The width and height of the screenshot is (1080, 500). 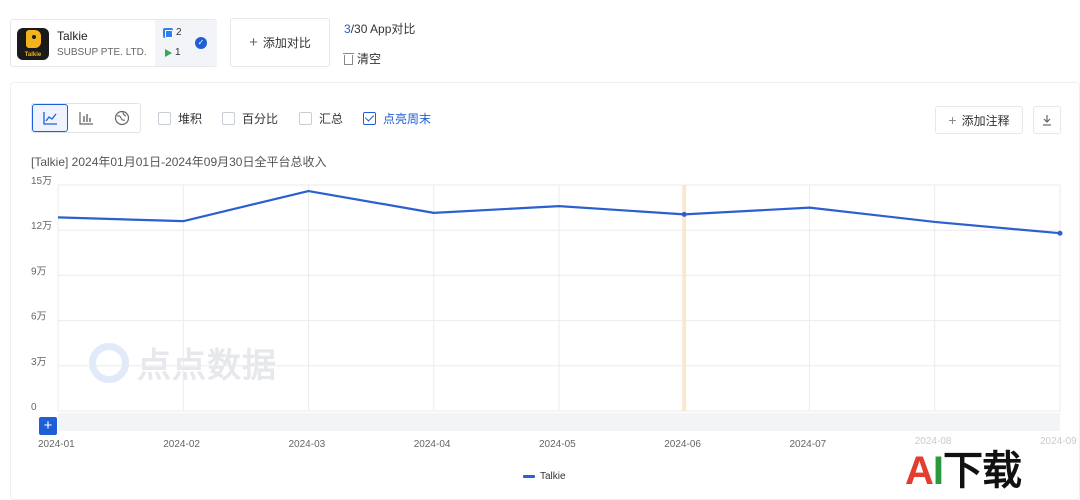 What do you see at coordinates (432, 444) in the screenshot?
I see `x-tick-label: 2024-04` at bounding box center [432, 444].